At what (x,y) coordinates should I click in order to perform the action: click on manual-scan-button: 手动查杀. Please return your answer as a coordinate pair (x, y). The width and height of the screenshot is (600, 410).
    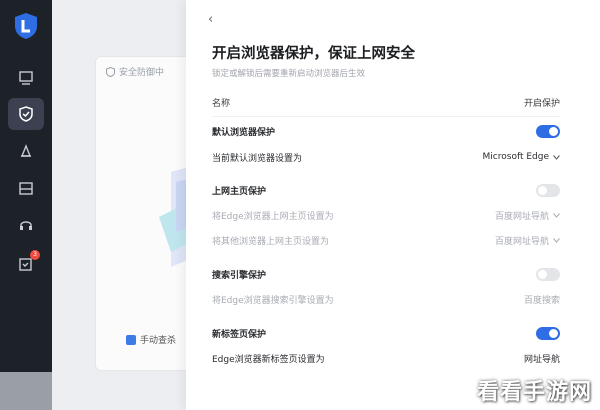
    Looking at the image, I should click on (151, 339).